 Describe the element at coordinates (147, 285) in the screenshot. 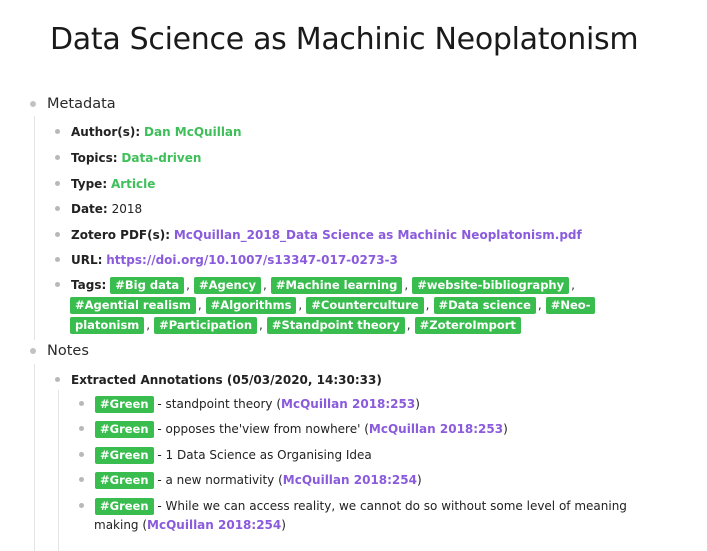

I see `tag-chip: #Big data` at that location.